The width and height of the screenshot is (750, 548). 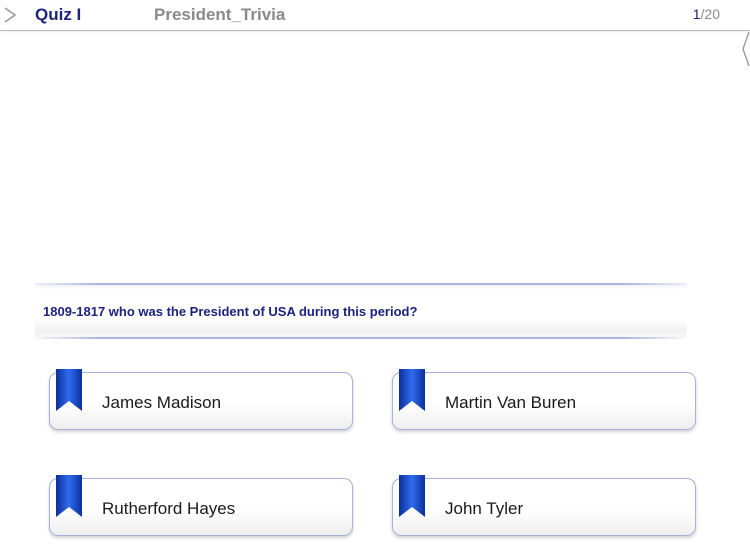 I want to click on quiz-title: President_Trivia, so click(x=220, y=14).